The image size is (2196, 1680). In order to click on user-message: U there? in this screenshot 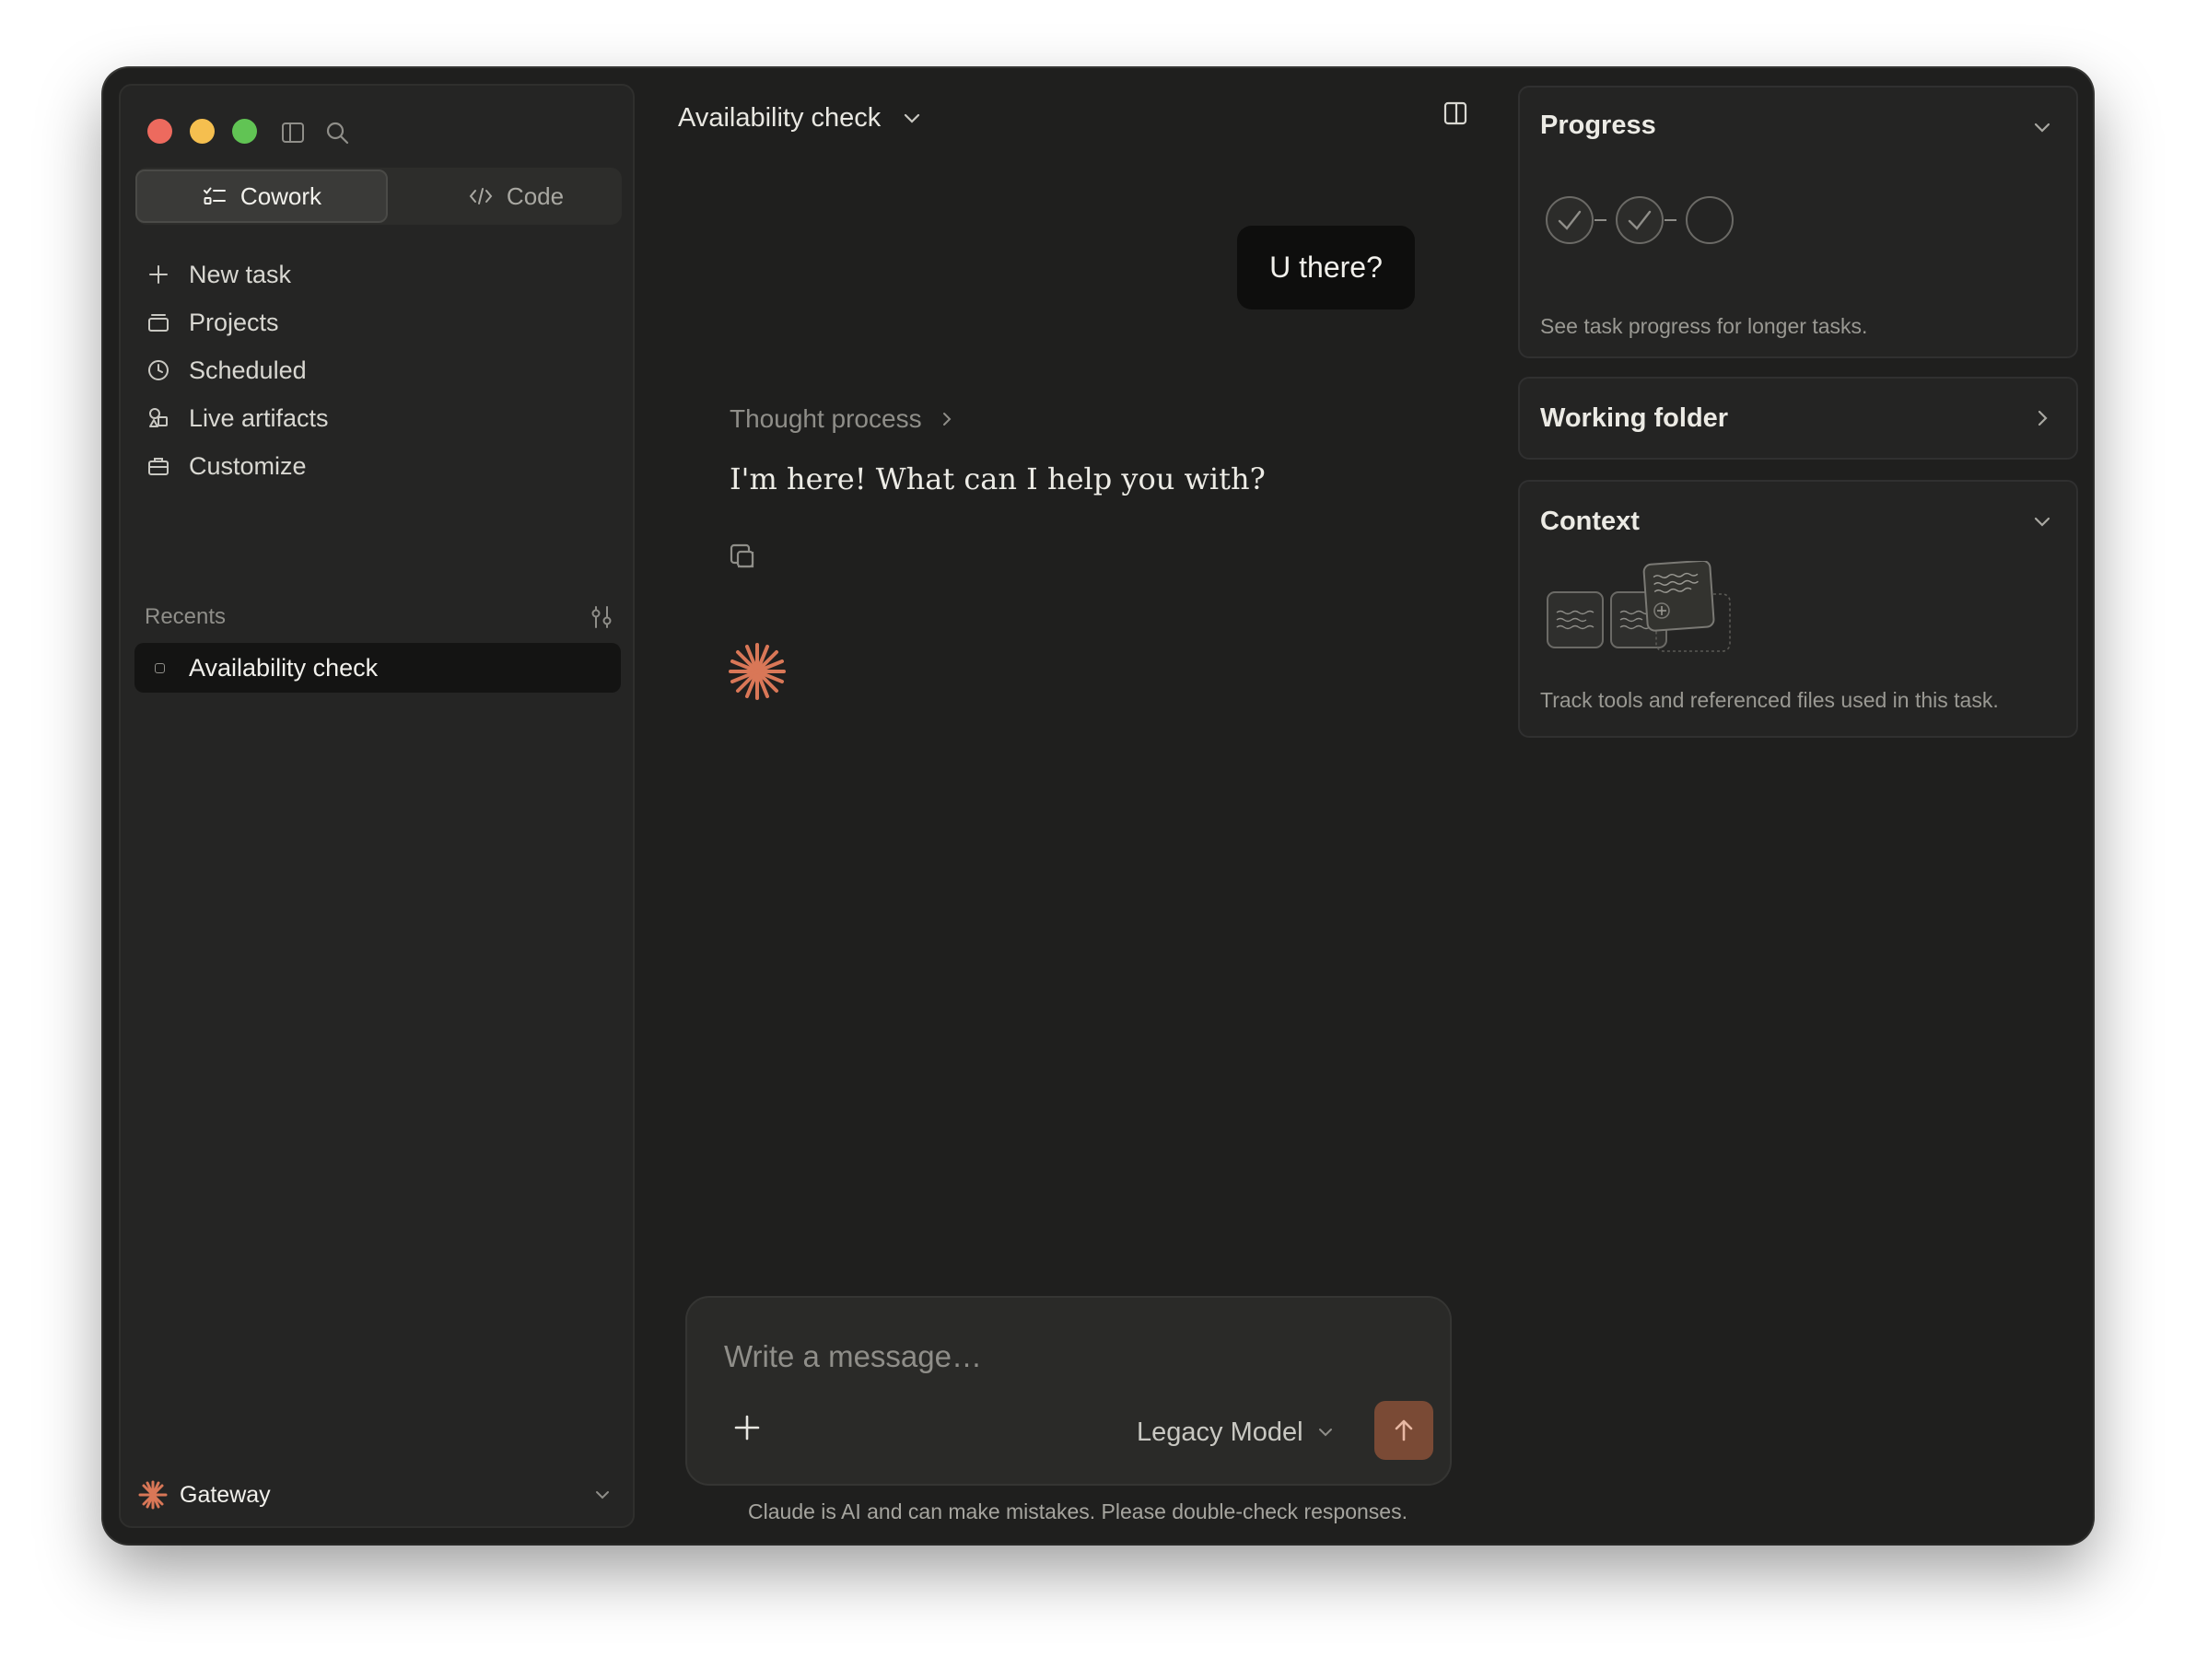, I will do `click(1326, 267)`.